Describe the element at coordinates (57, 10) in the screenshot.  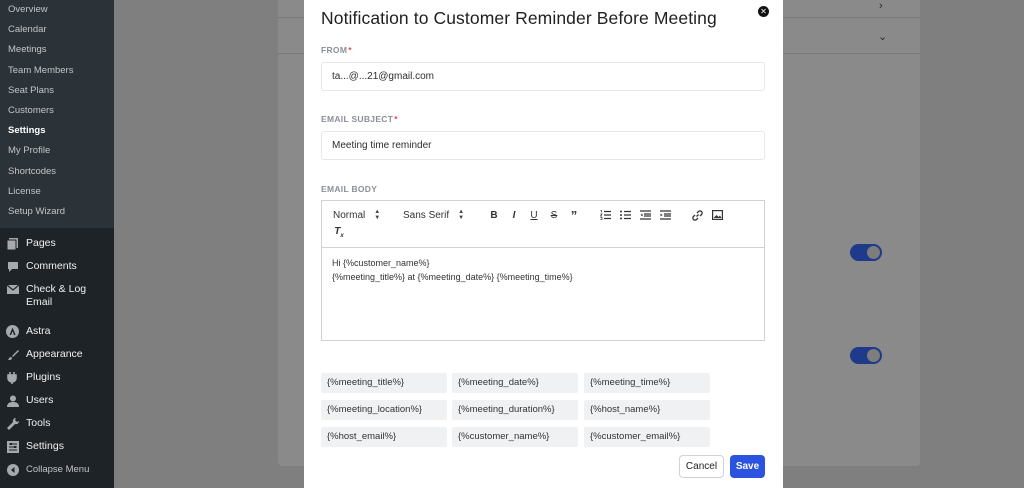
I see `submenu-overview: Overview` at that location.